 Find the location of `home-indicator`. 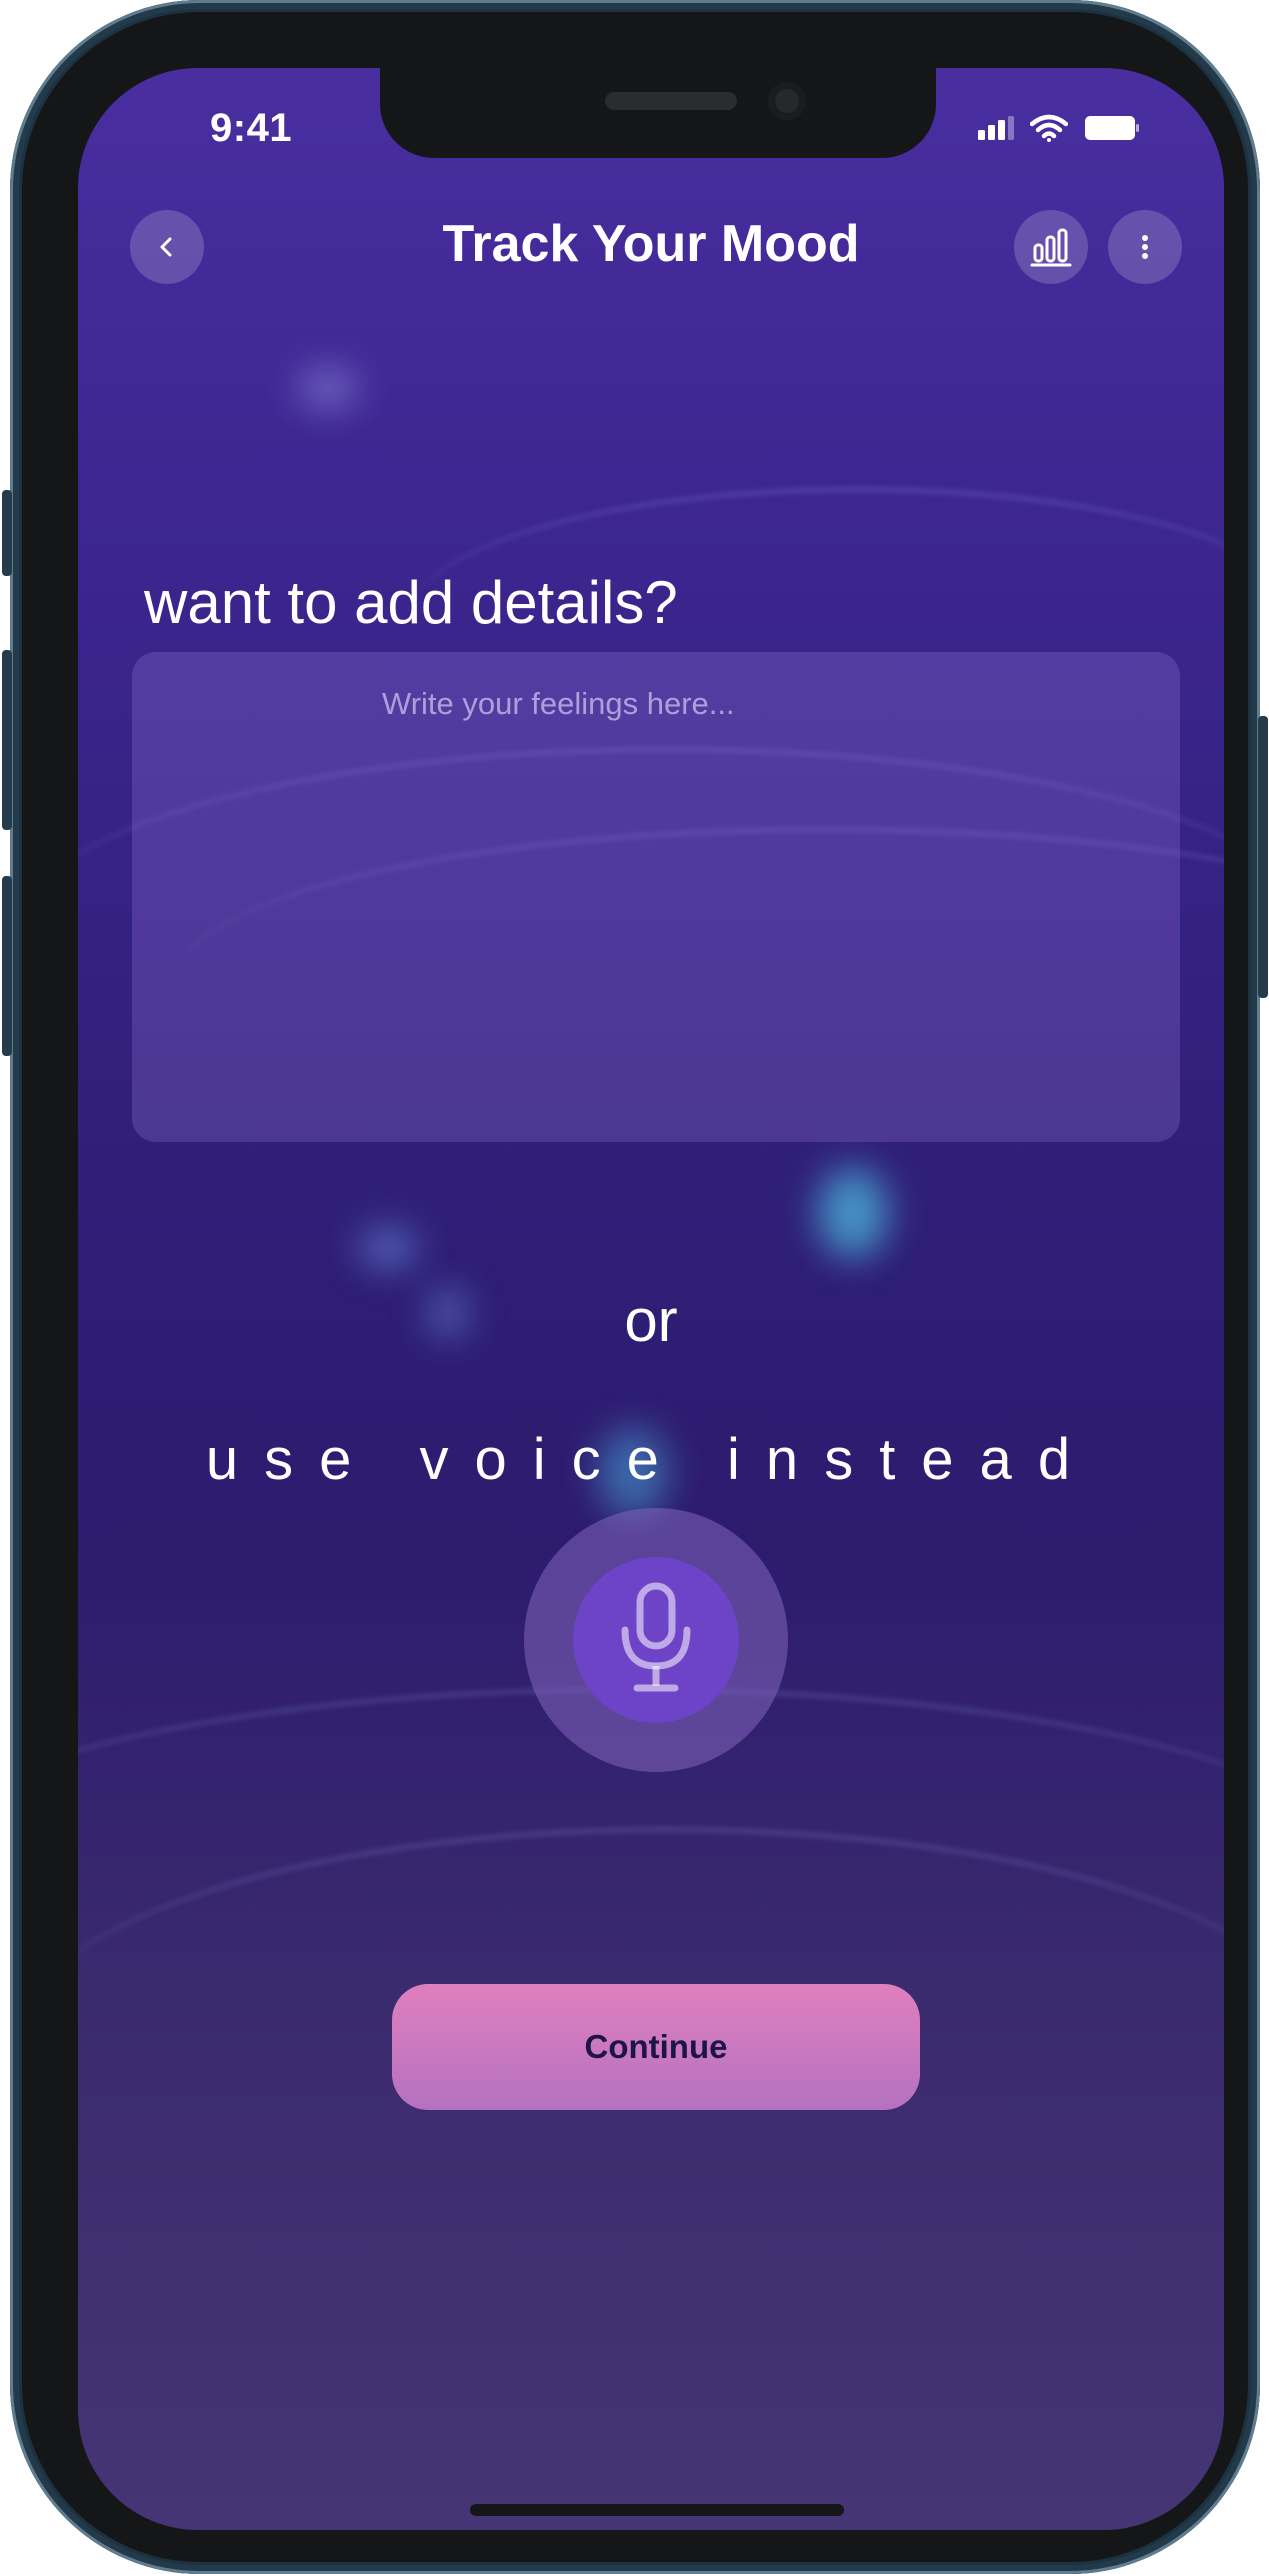

home-indicator is located at coordinates (657, 2510).